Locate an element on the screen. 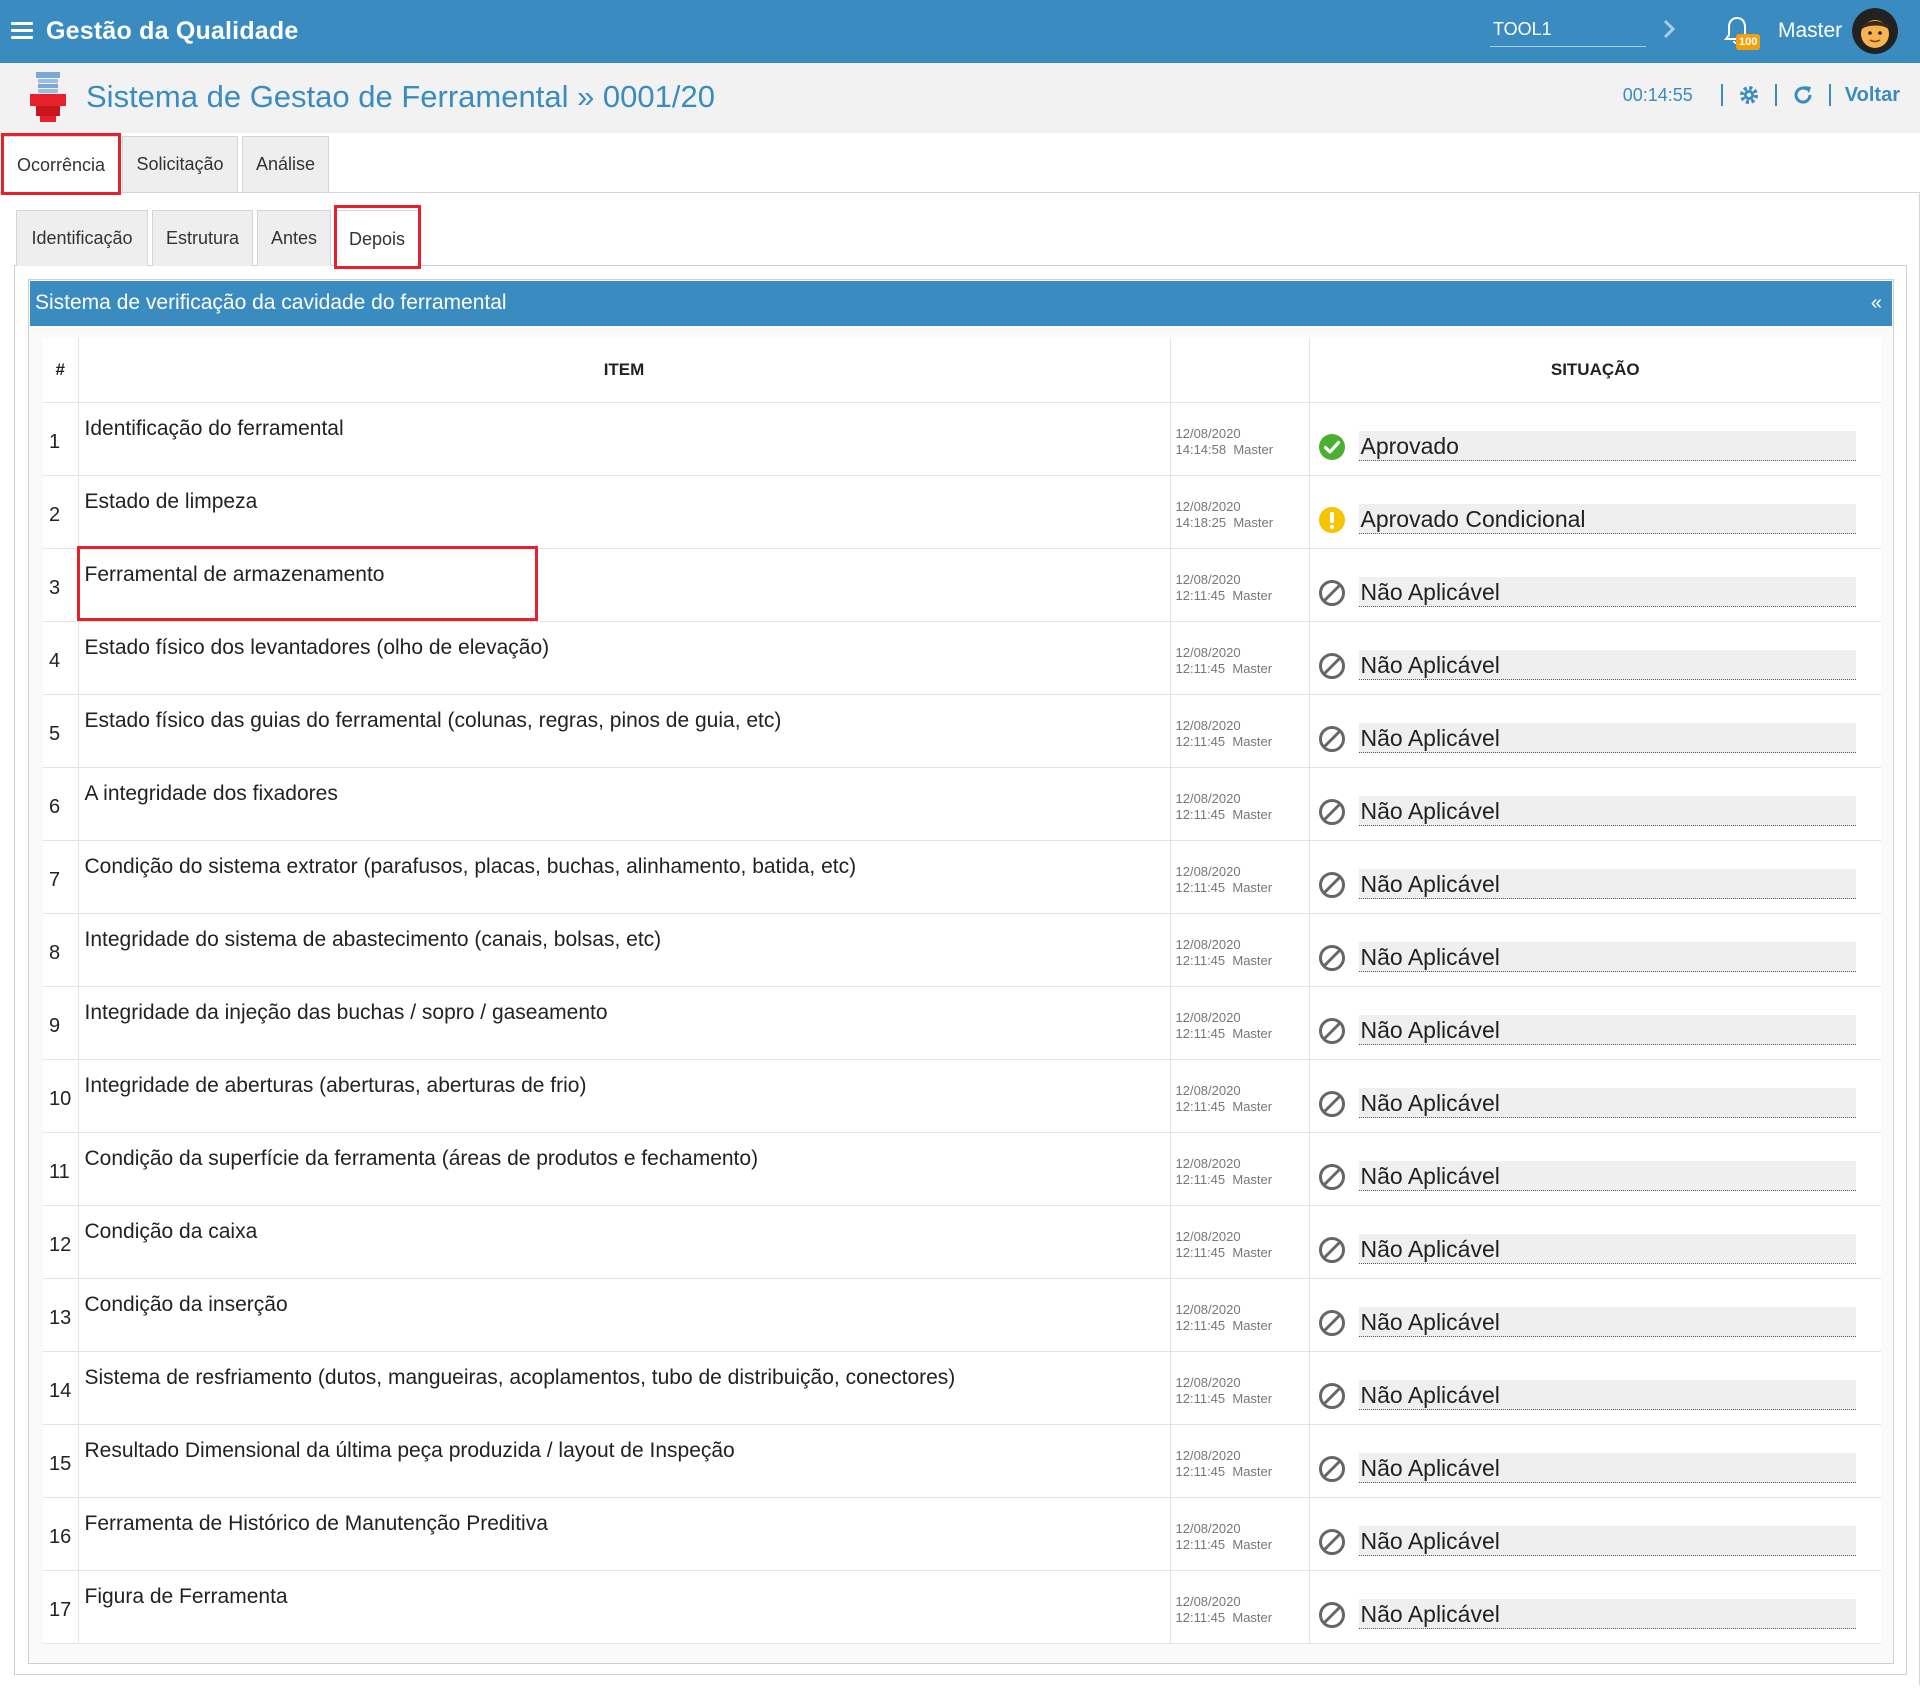  row-number: 13 is located at coordinates (61, 1315).